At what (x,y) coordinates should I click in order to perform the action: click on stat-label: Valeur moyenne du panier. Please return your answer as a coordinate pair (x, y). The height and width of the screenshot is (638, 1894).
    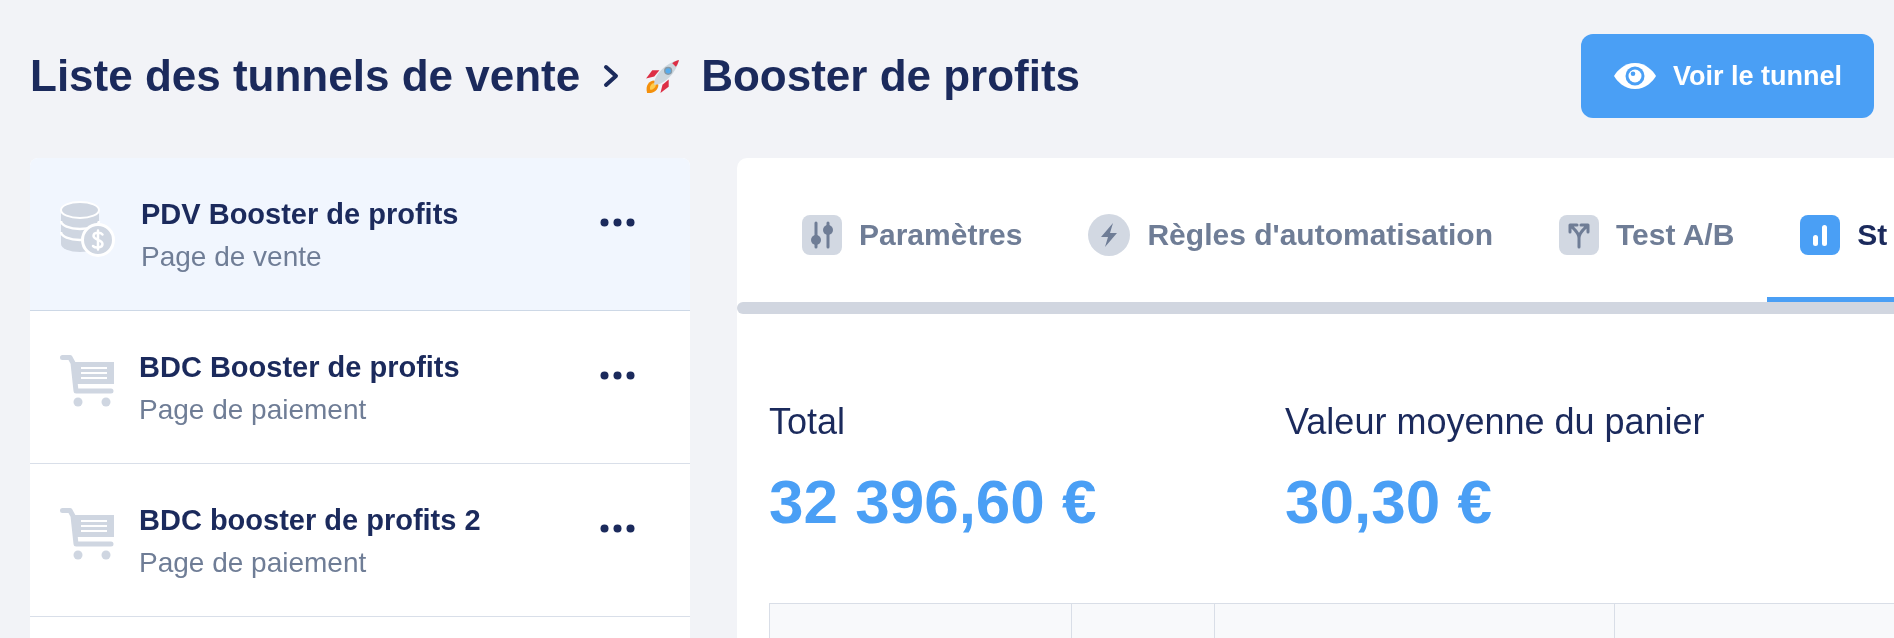
    Looking at the image, I should click on (1495, 422).